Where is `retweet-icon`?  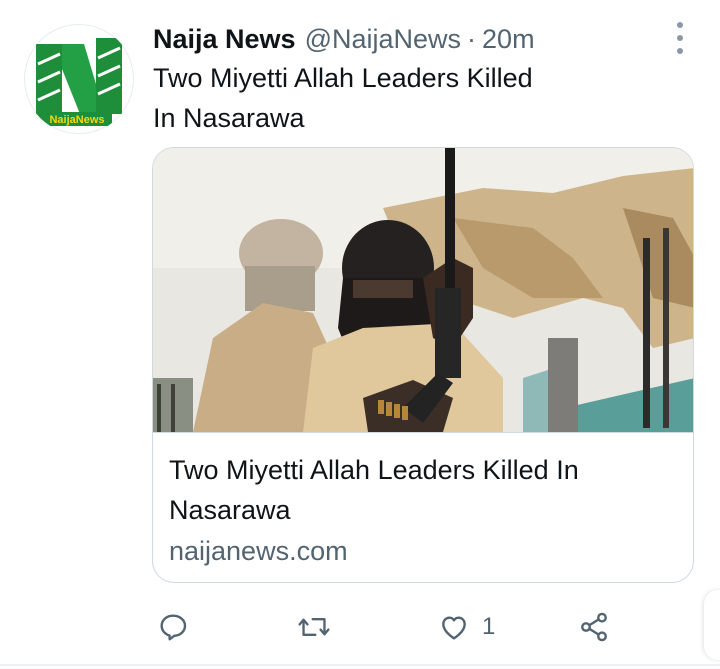 retweet-icon is located at coordinates (314, 627).